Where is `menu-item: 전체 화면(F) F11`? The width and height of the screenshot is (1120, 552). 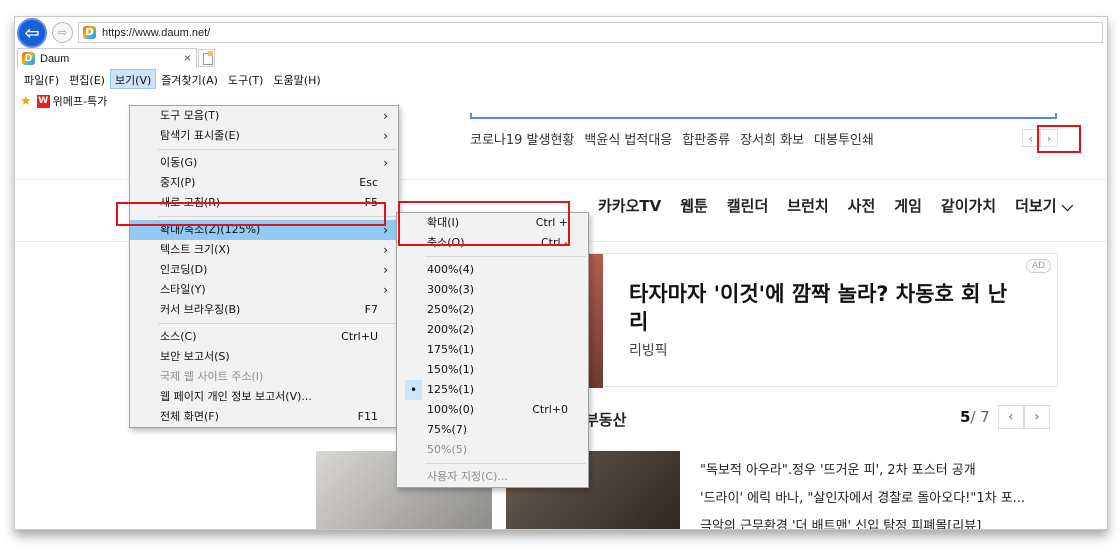 menu-item: 전체 화면(F) F11 is located at coordinates (264, 417).